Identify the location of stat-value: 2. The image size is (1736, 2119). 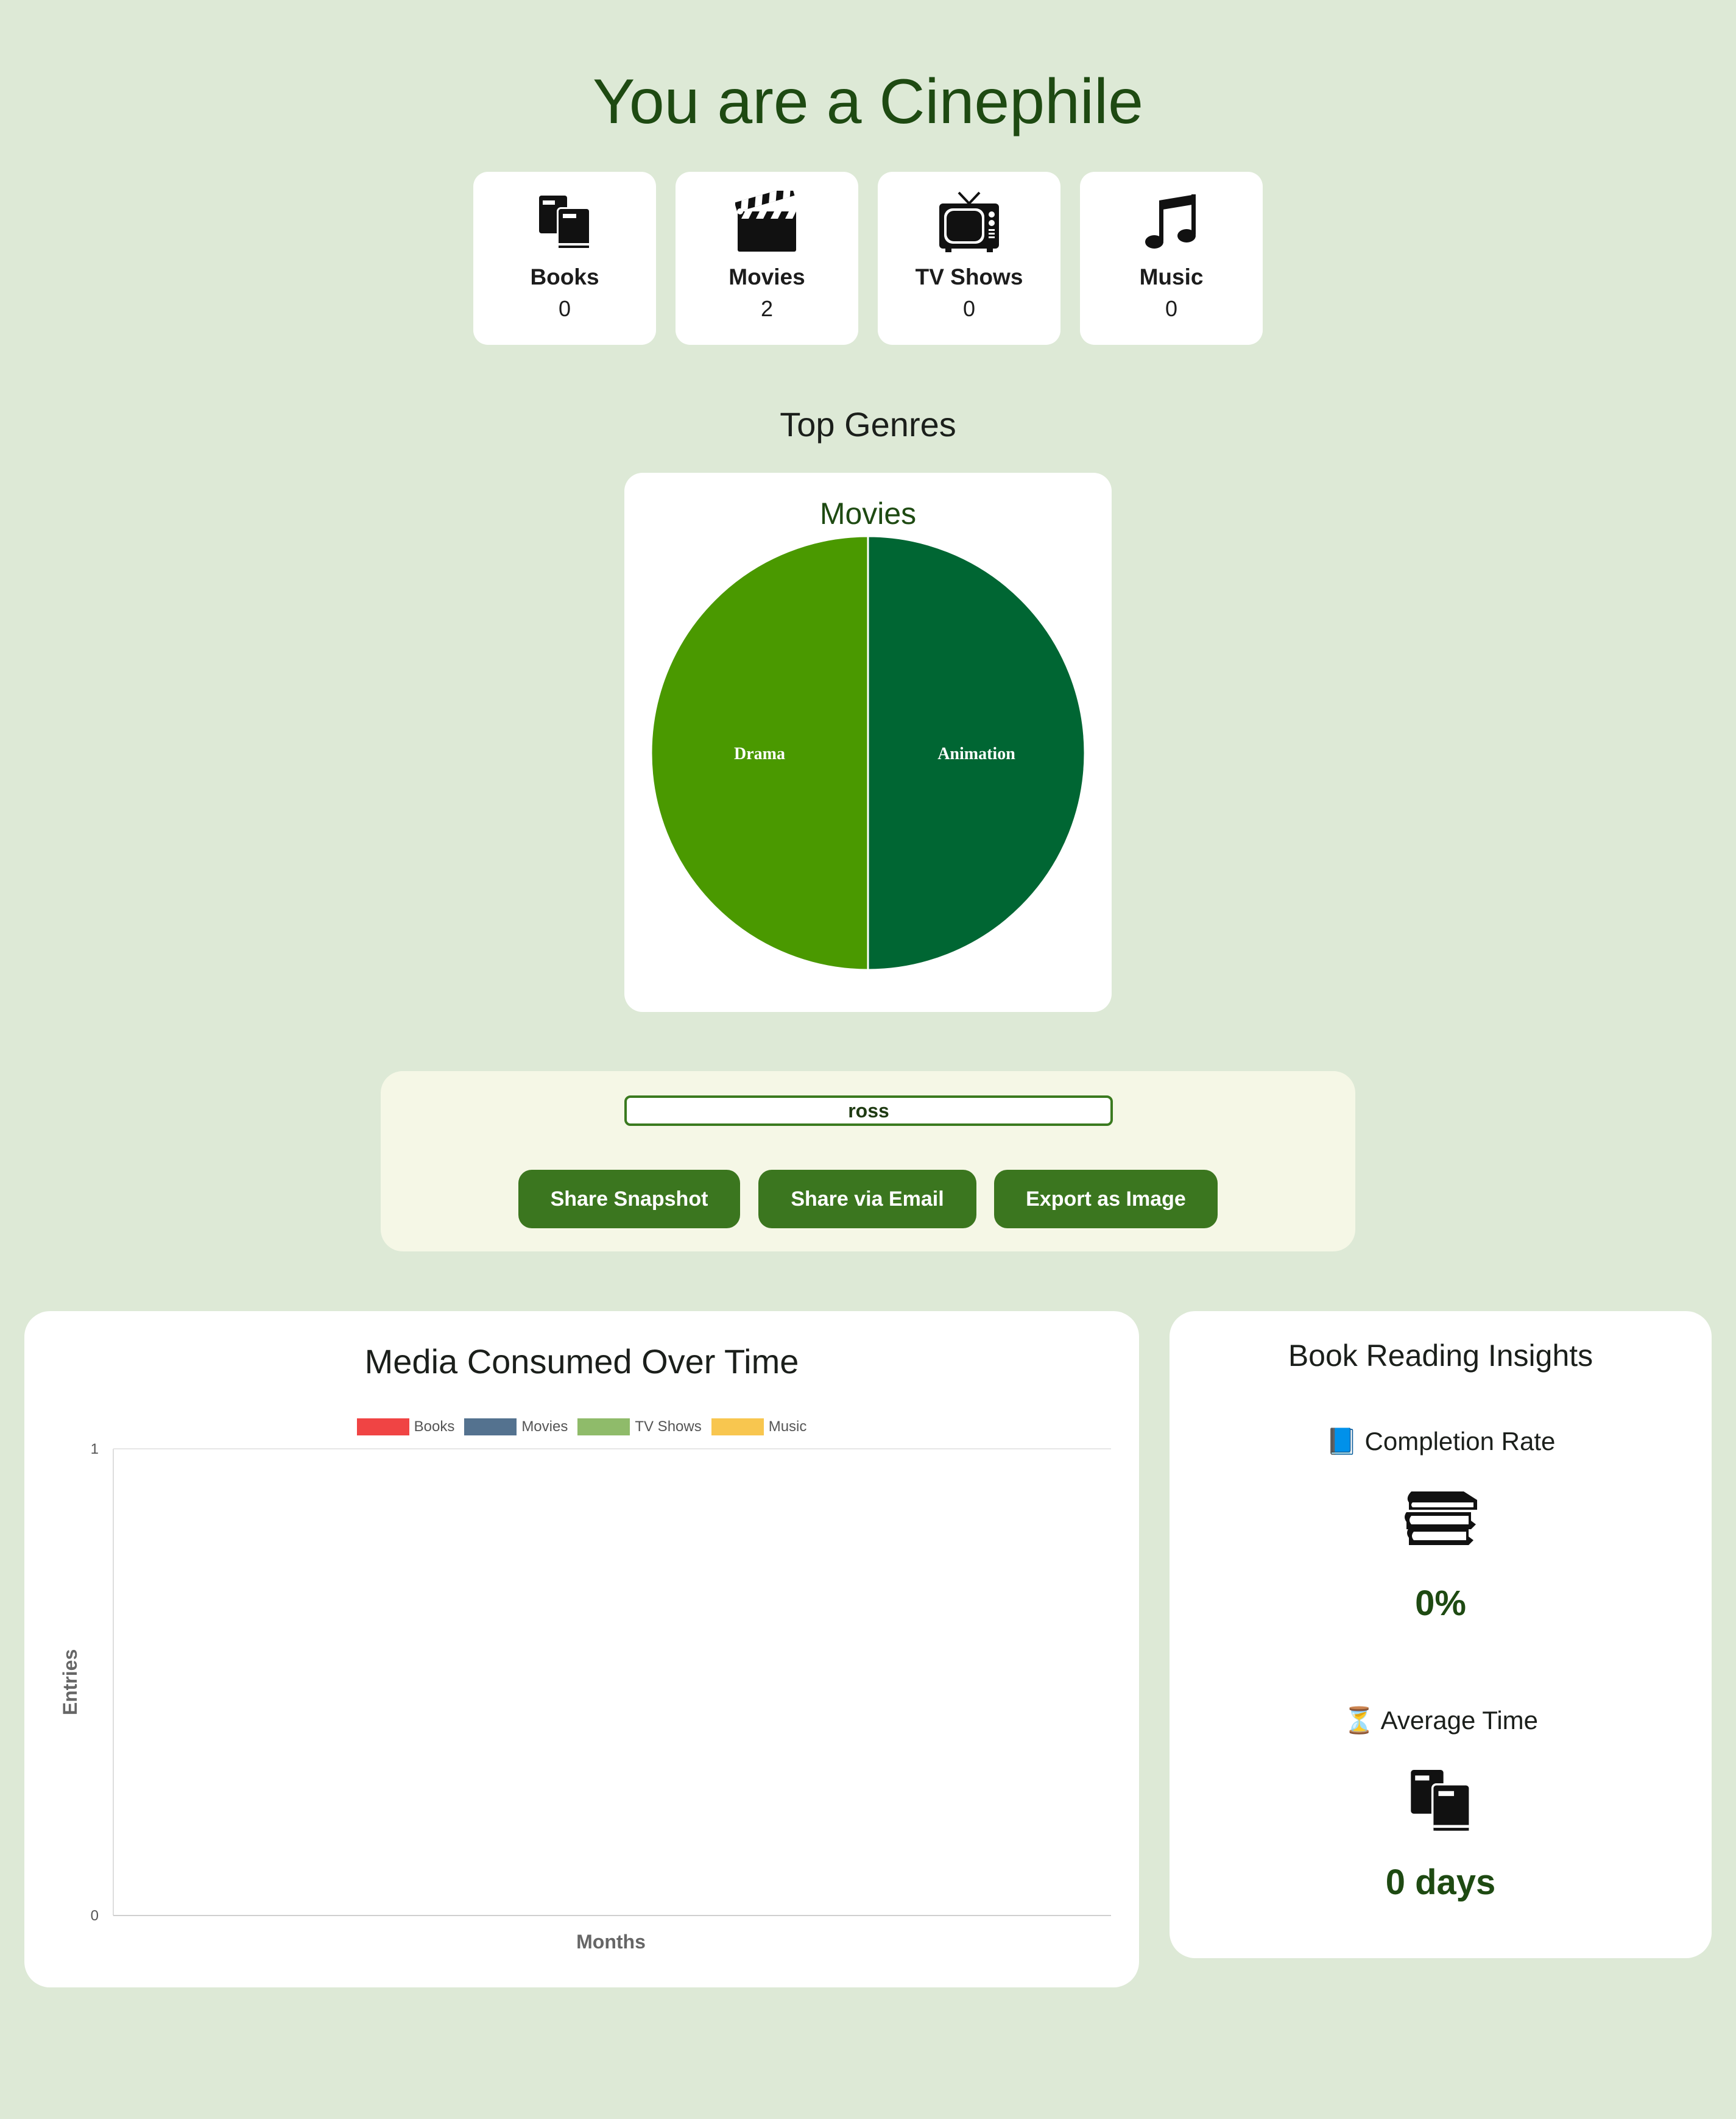
(767, 308).